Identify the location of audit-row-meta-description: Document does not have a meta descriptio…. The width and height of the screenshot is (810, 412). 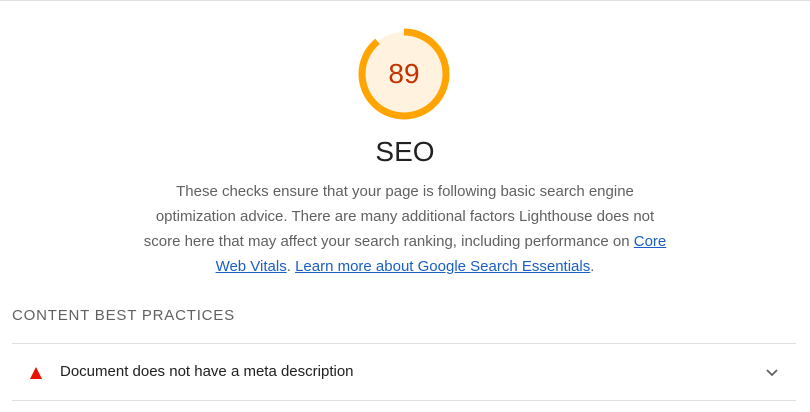
(404, 372).